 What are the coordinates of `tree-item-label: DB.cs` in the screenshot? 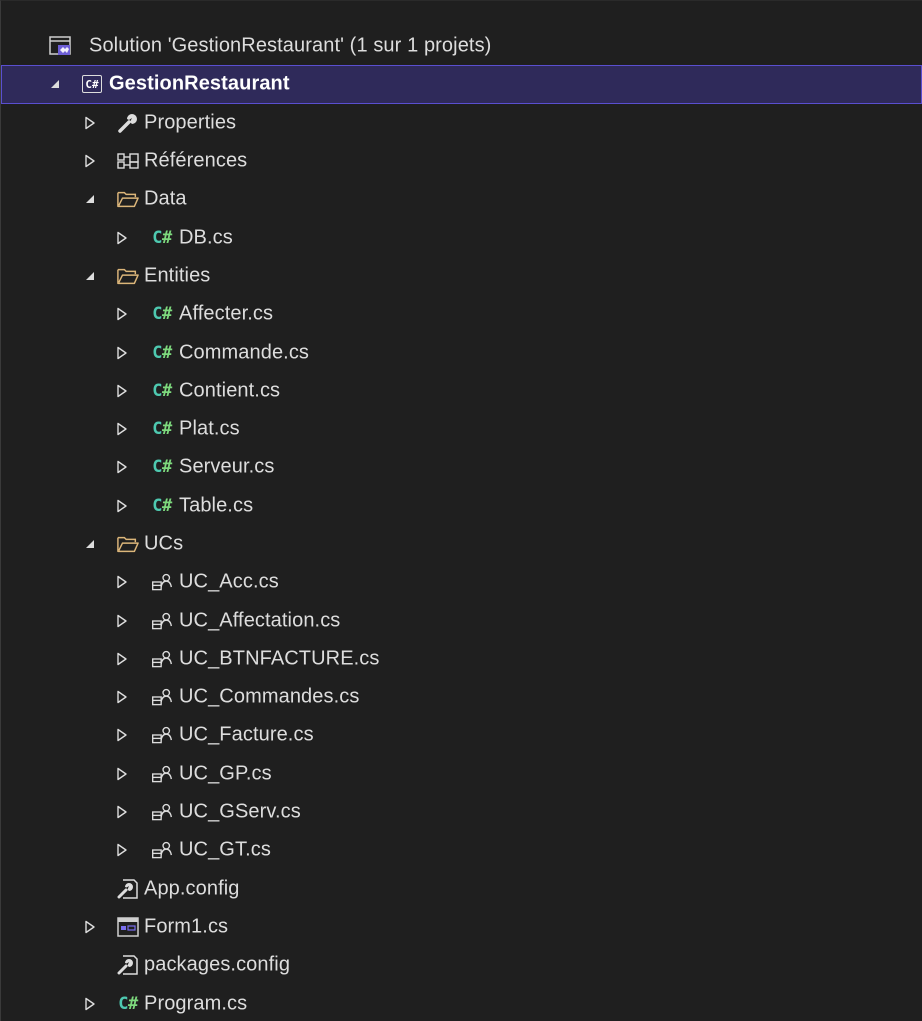 It's located at (206, 237).